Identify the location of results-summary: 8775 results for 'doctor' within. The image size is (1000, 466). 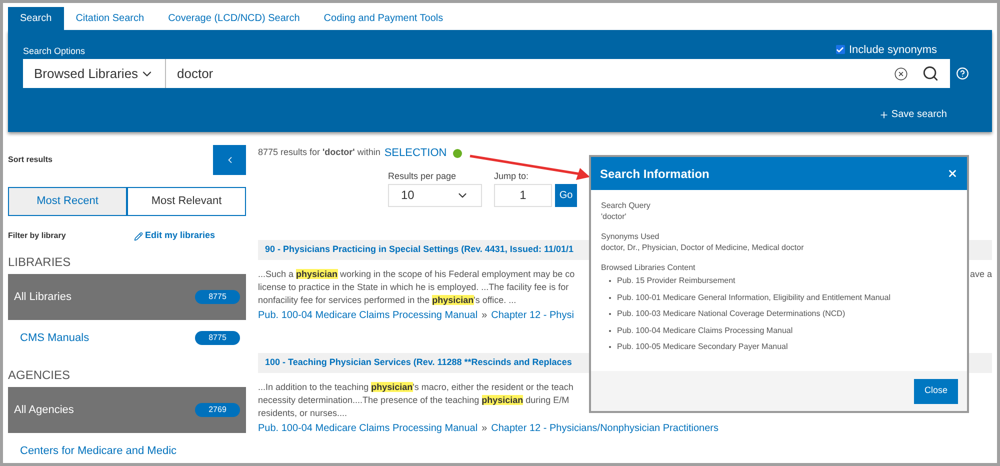
(319, 153).